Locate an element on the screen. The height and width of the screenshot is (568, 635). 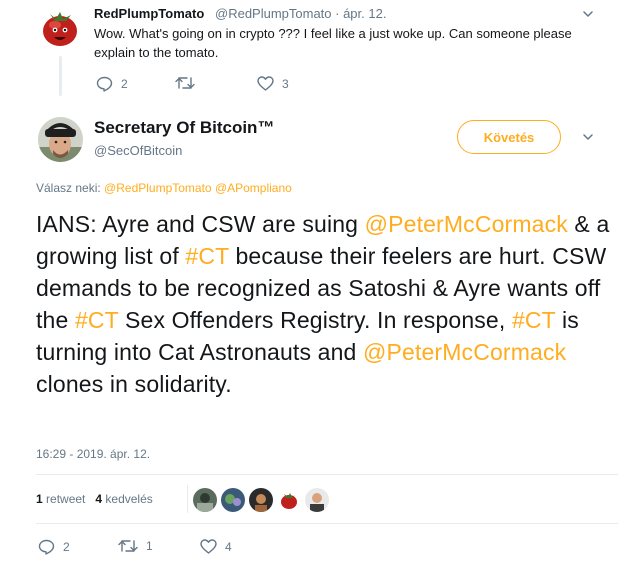
replying-to-label: Válasz neki: is located at coordinates (70, 188).